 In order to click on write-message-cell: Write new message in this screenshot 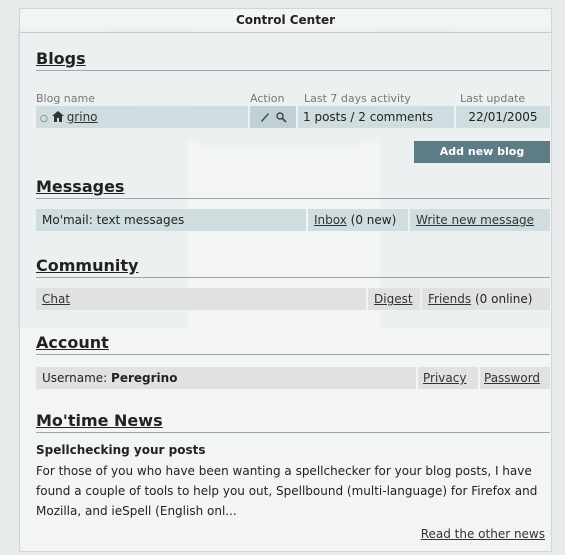, I will do `click(480, 220)`.